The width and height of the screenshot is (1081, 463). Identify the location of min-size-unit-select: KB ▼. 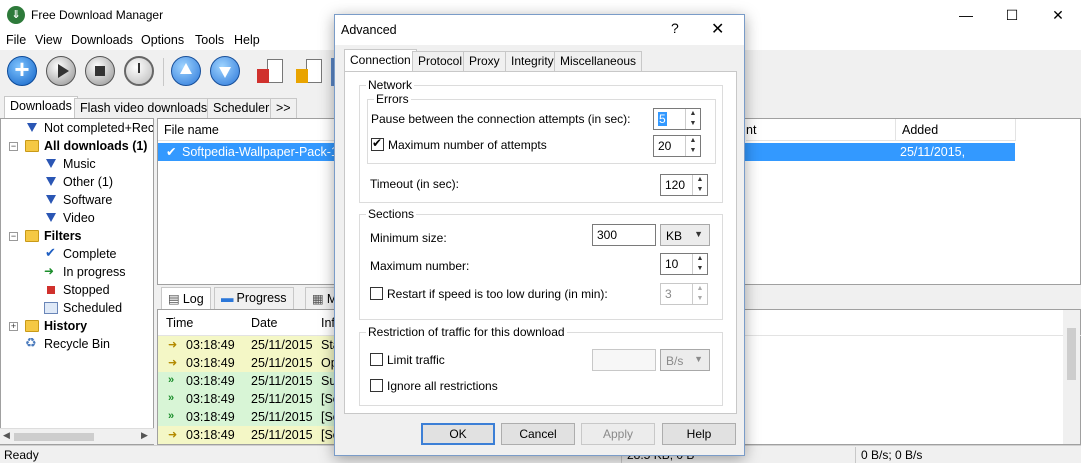
(685, 235).